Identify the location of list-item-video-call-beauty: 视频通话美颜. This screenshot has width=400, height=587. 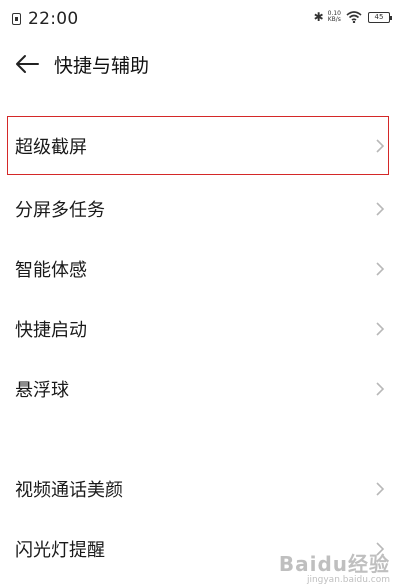
(200, 489).